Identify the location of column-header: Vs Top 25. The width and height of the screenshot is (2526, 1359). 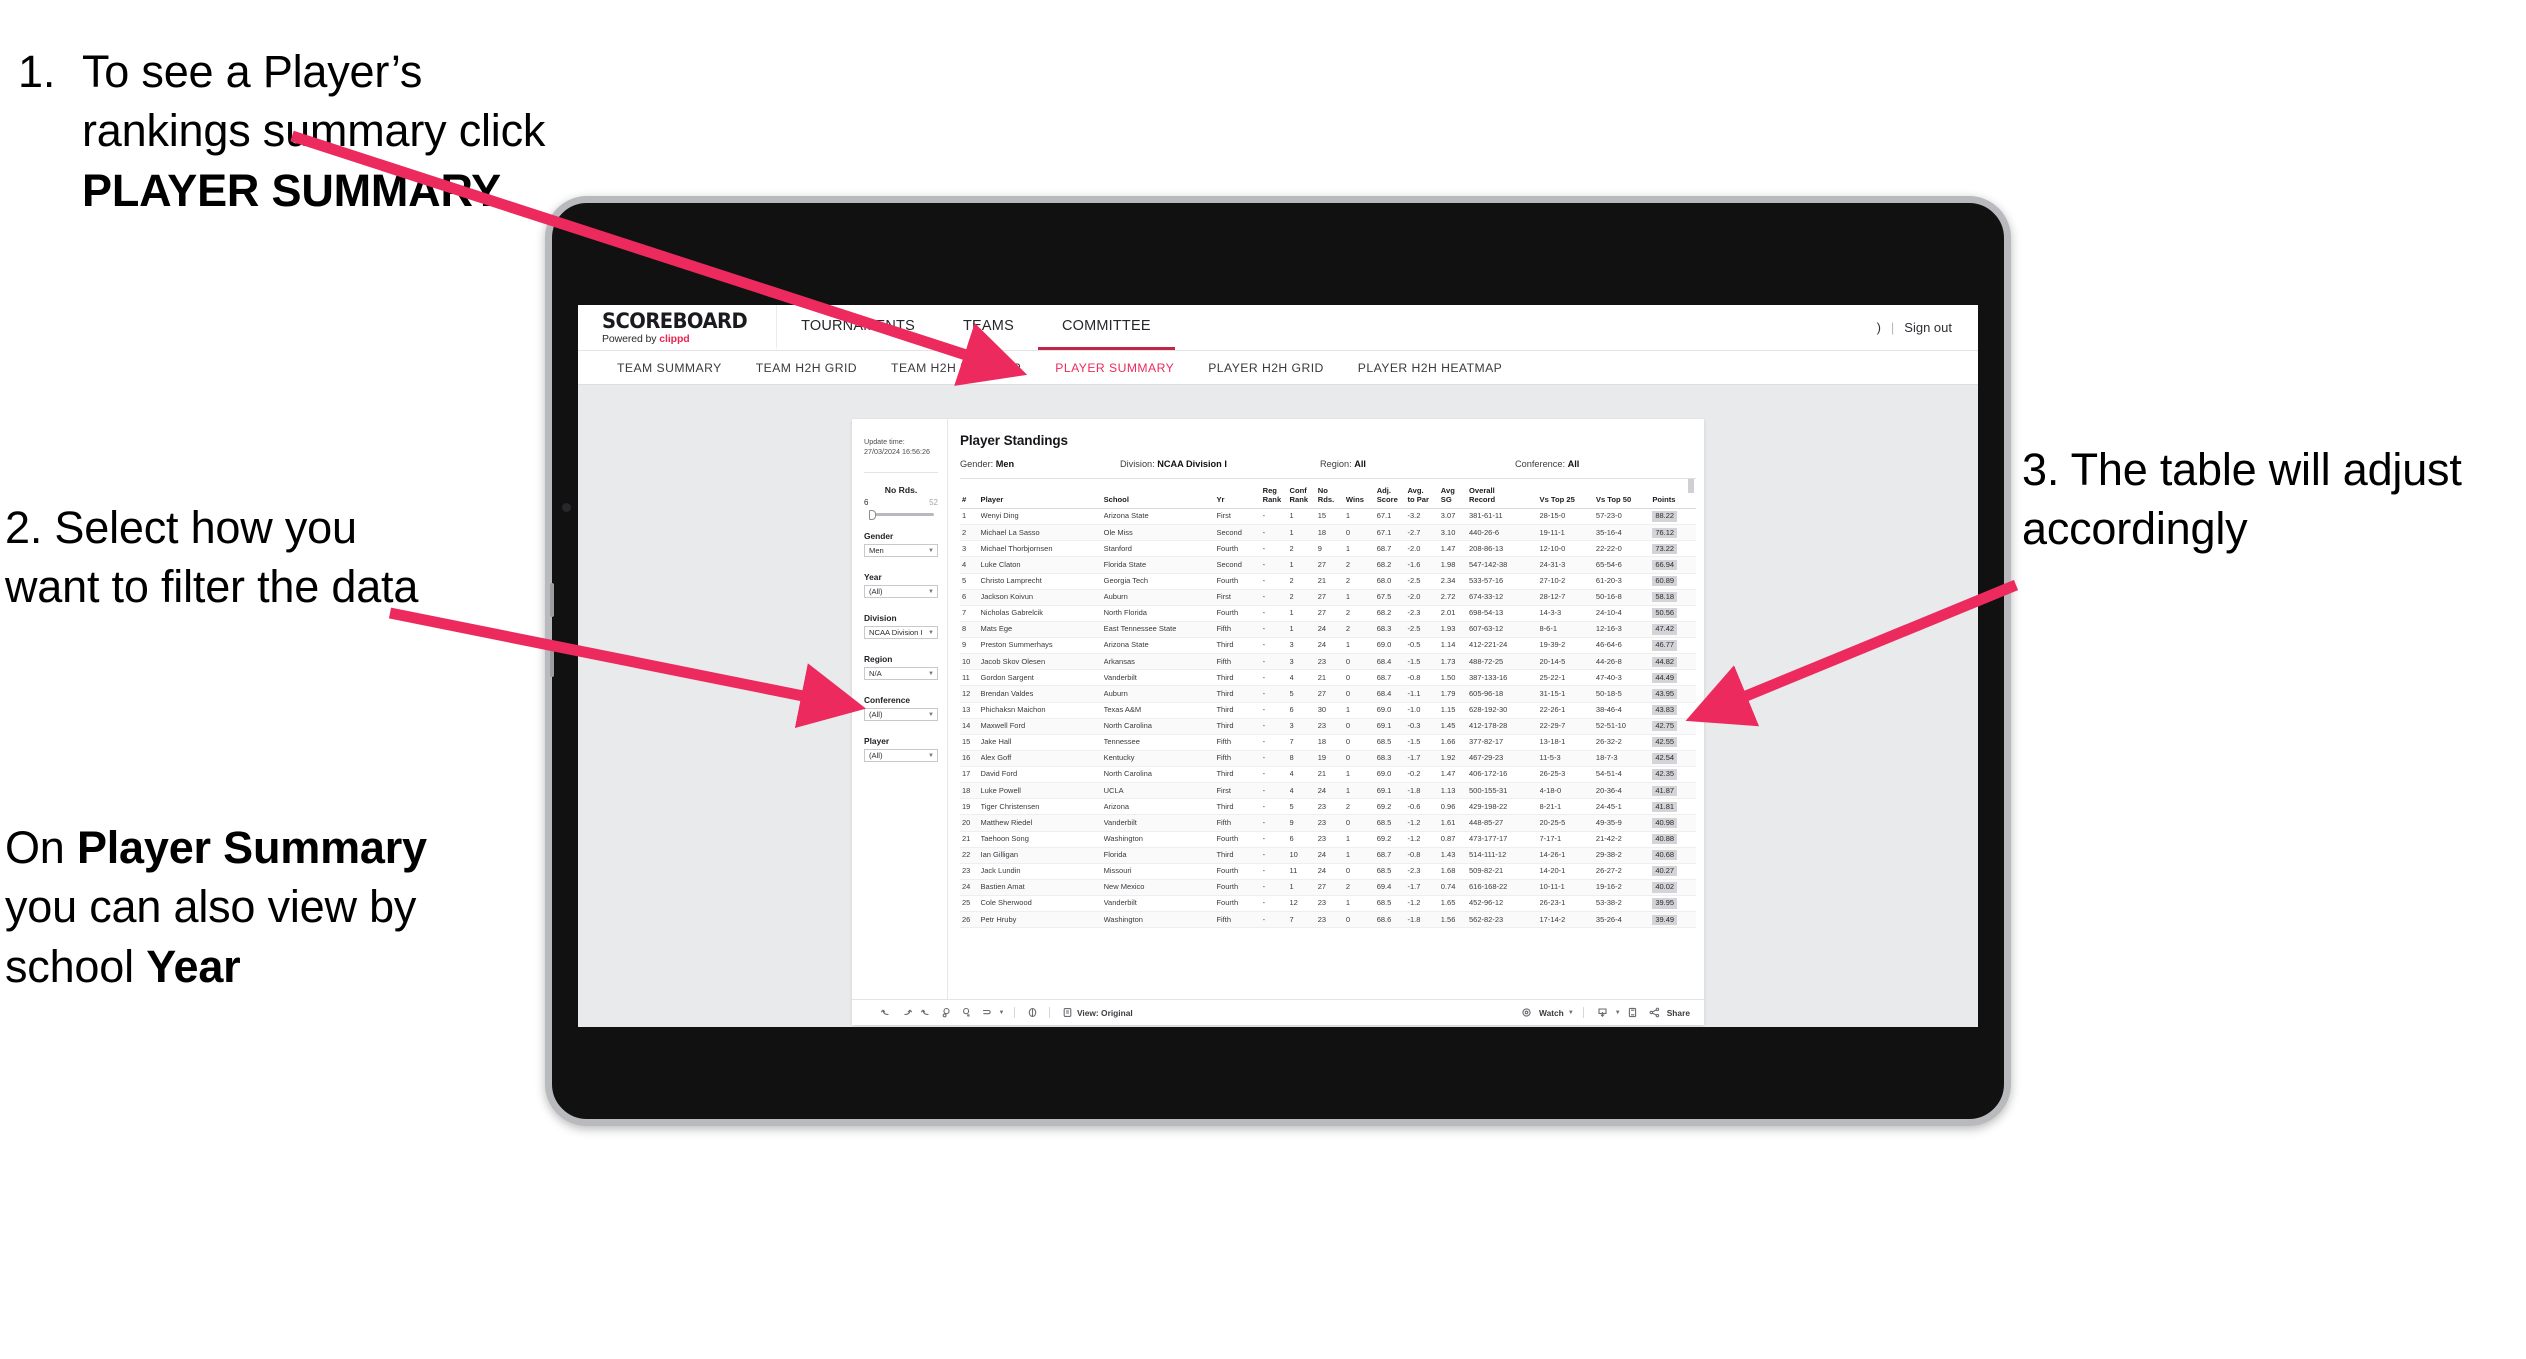
(1567, 494).